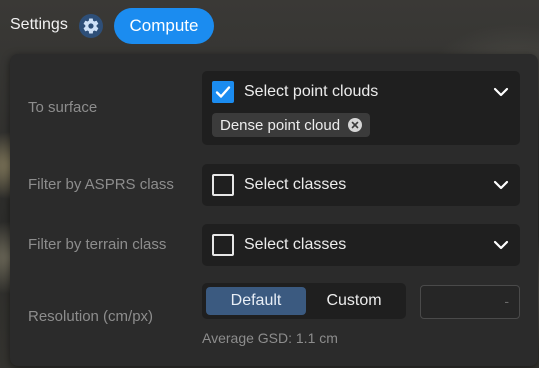  I want to click on compute-button: Compute, so click(164, 26).